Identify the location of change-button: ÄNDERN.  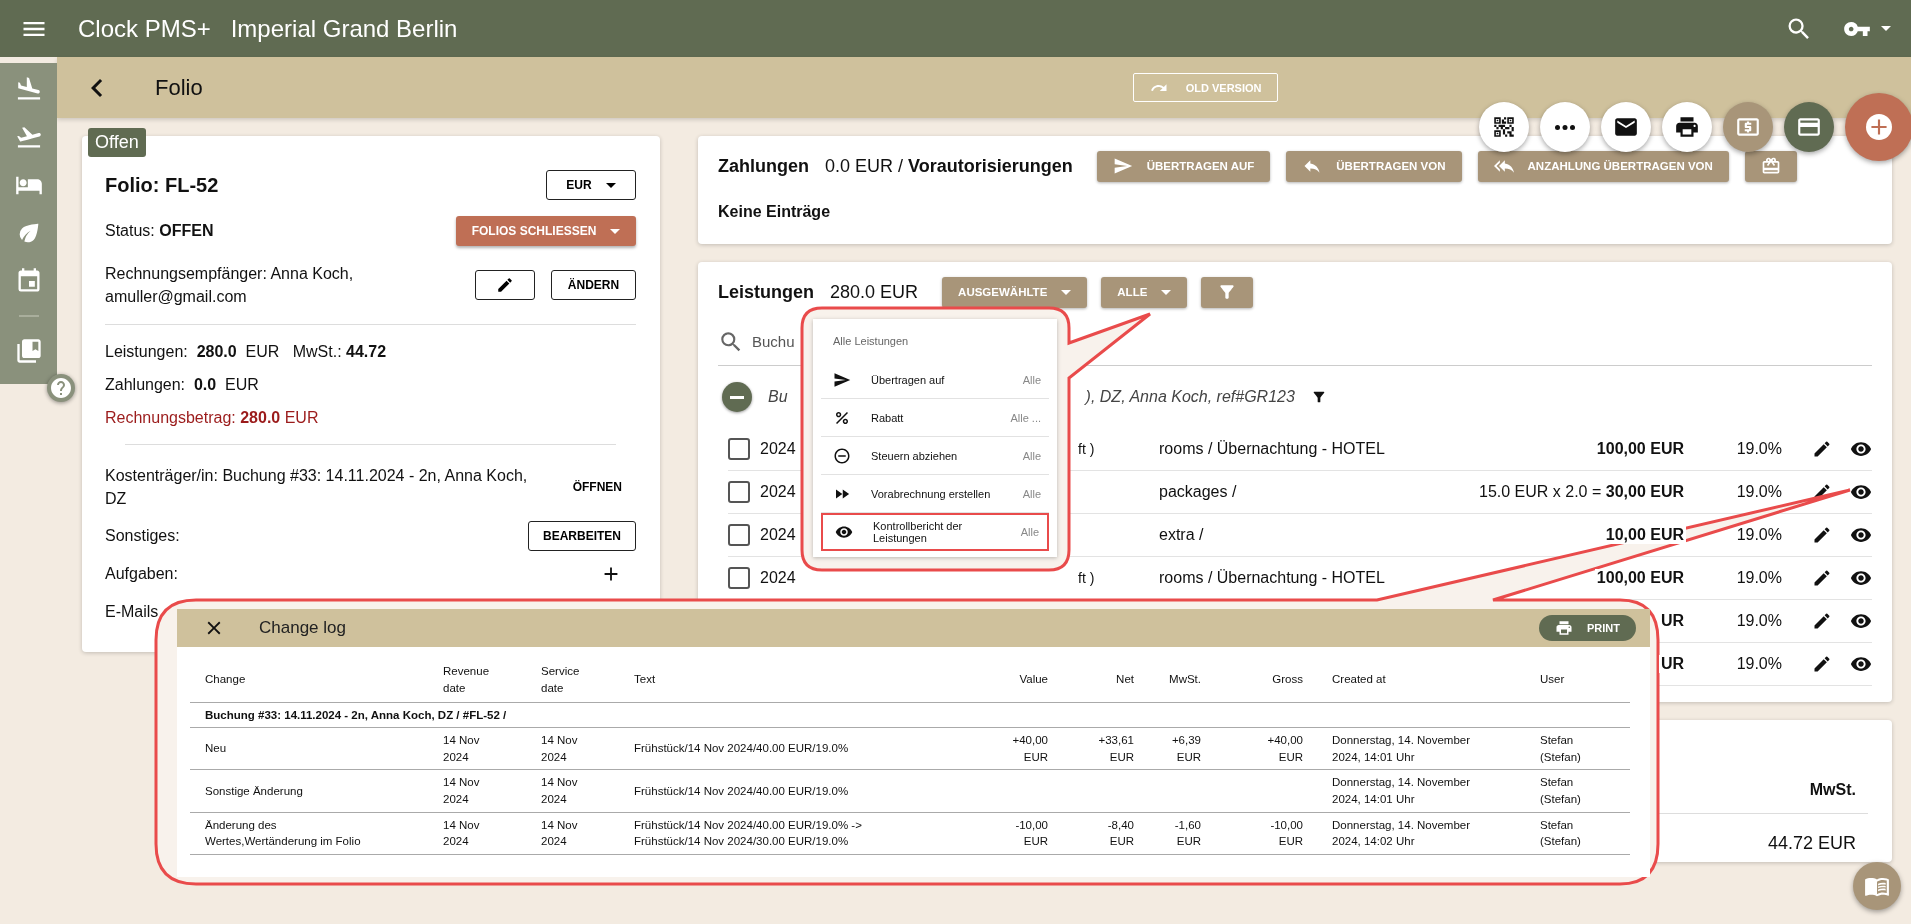
(593, 285).